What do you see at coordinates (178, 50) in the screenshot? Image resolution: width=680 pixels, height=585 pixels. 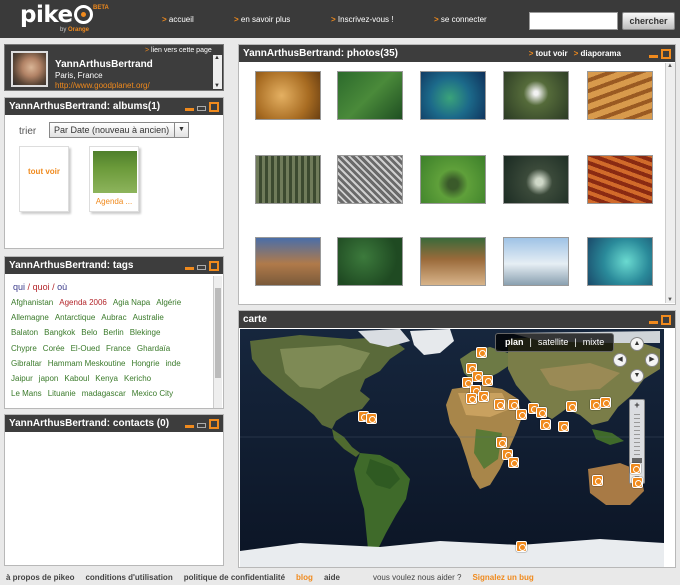 I see `permalink-link: lien vers cette page` at bounding box center [178, 50].